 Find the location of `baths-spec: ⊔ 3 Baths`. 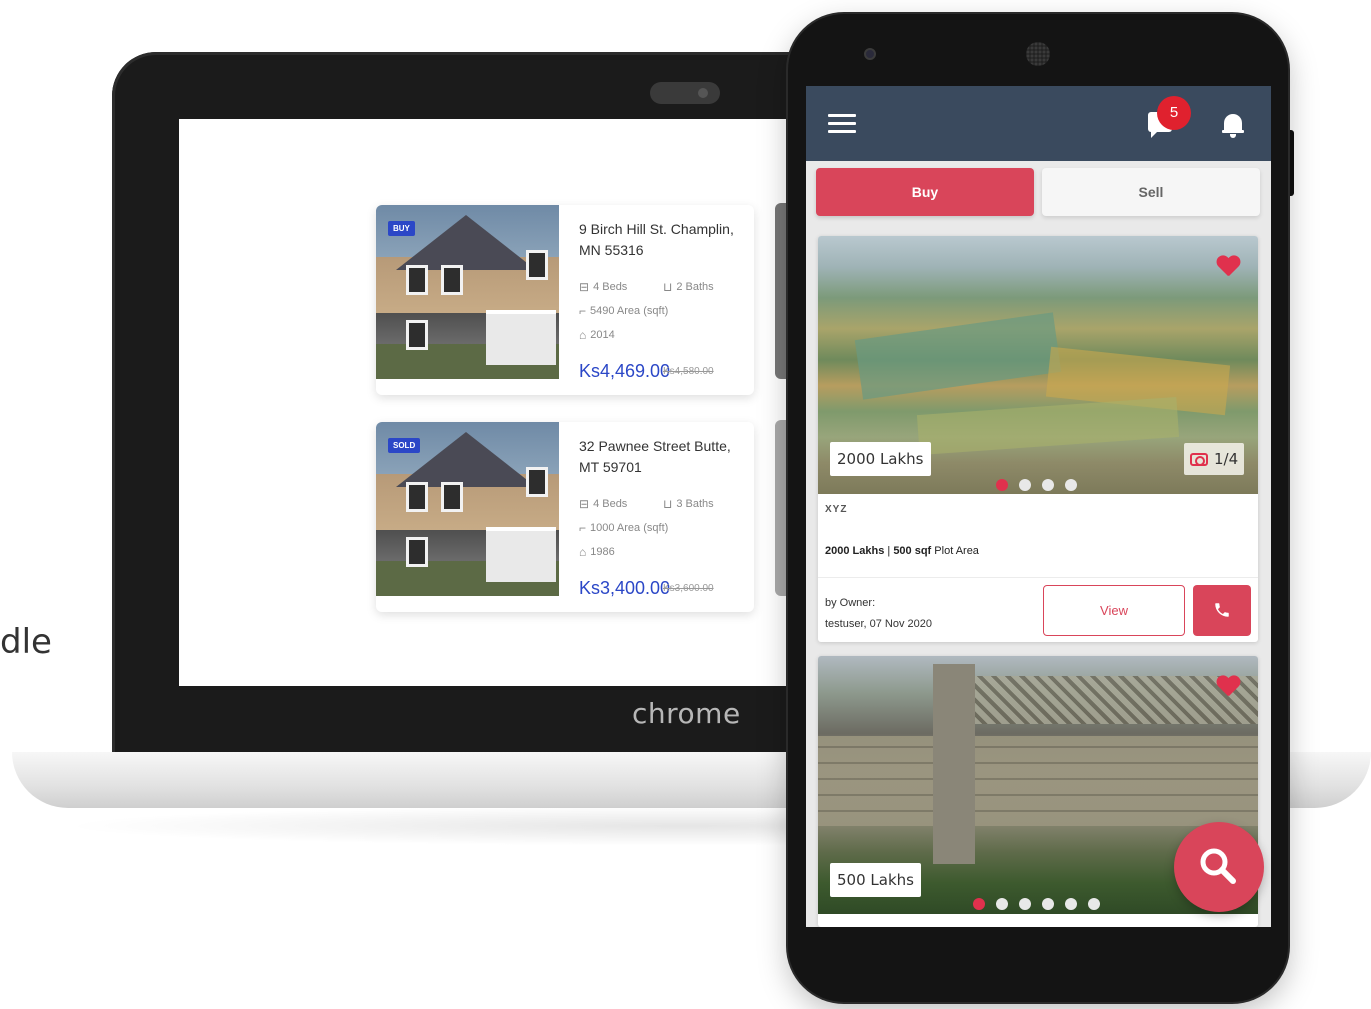

baths-spec: ⊔ 3 Baths is located at coordinates (688, 504).